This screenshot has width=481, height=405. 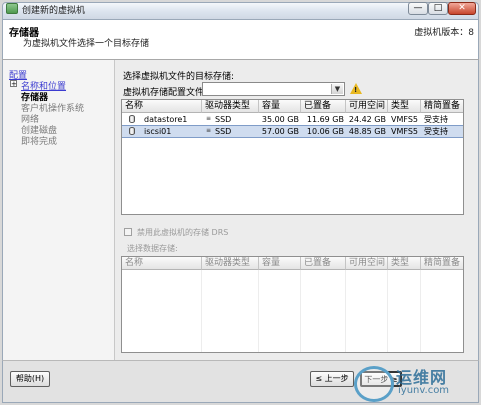 I want to click on watermark-domain: iyunv.com, so click(x=424, y=390).